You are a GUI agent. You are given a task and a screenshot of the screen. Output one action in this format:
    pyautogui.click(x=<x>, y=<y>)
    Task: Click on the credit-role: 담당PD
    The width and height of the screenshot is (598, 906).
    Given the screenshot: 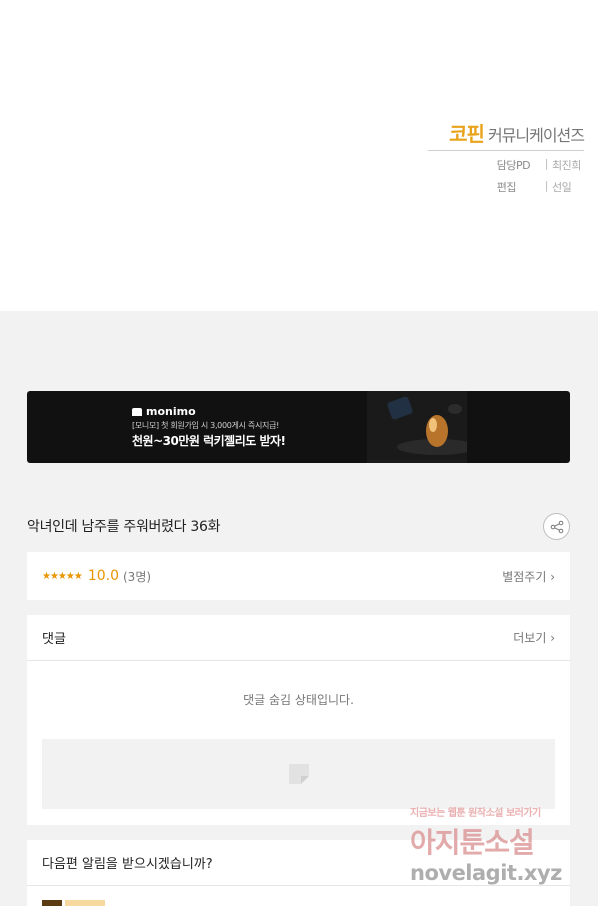 What is the action you would take?
    pyautogui.click(x=513, y=165)
    